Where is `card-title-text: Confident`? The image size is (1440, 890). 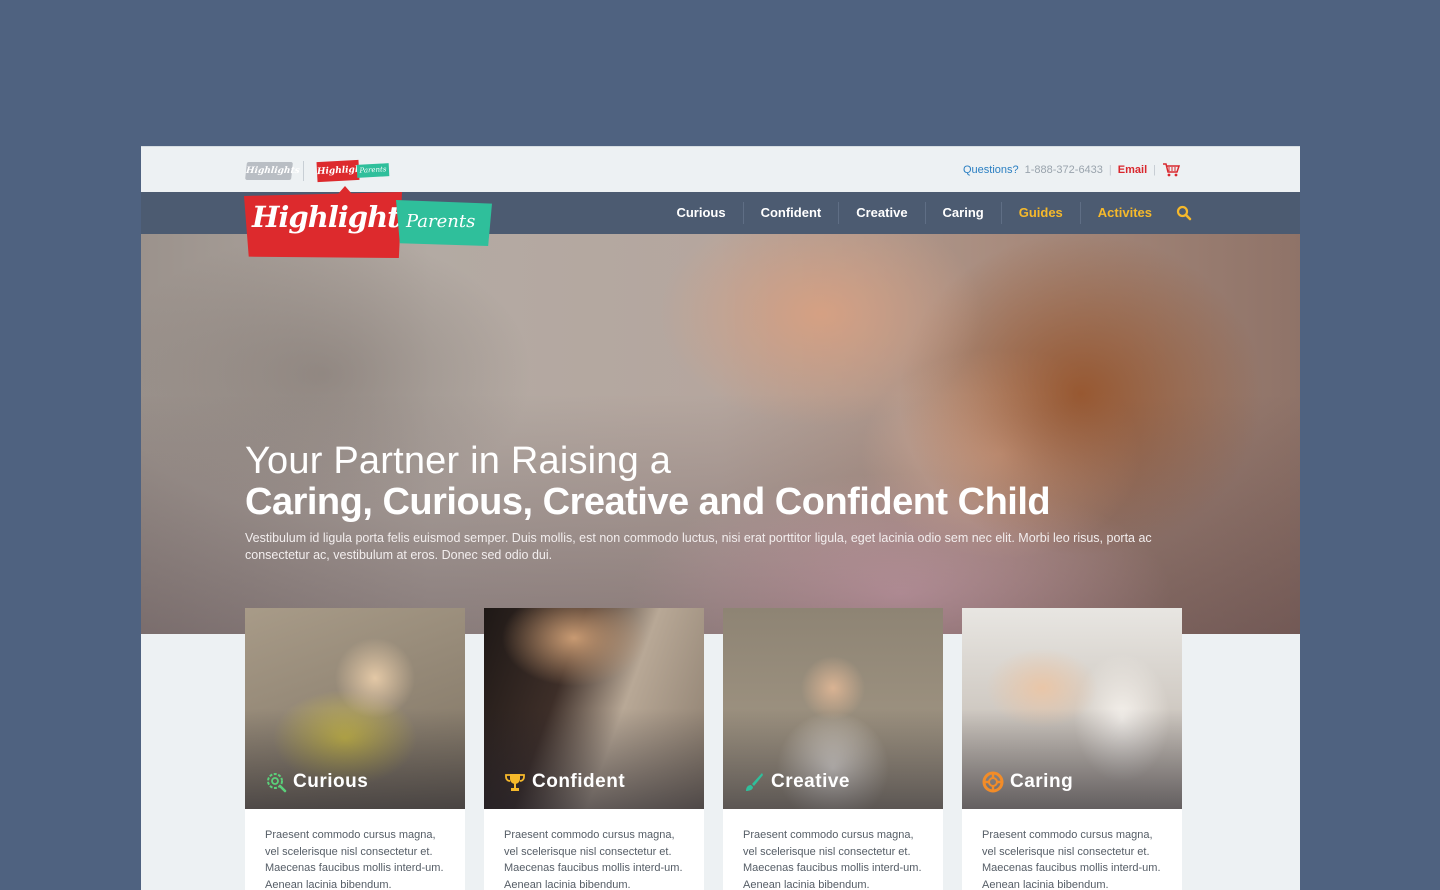
card-title-text: Confident is located at coordinates (579, 781).